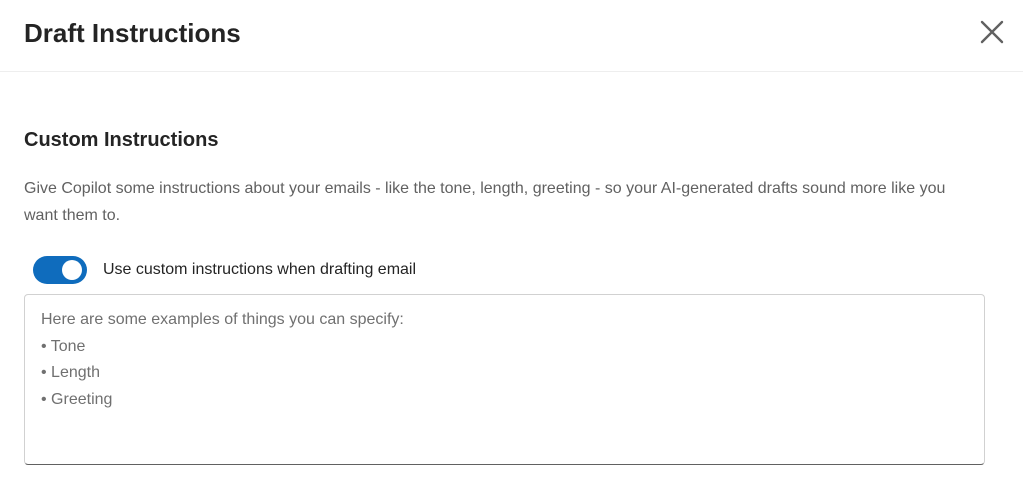 The width and height of the screenshot is (1023, 482). What do you see at coordinates (121, 140) in the screenshot?
I see `section-title: Custom Instructions` at bounding box center [121, 140].